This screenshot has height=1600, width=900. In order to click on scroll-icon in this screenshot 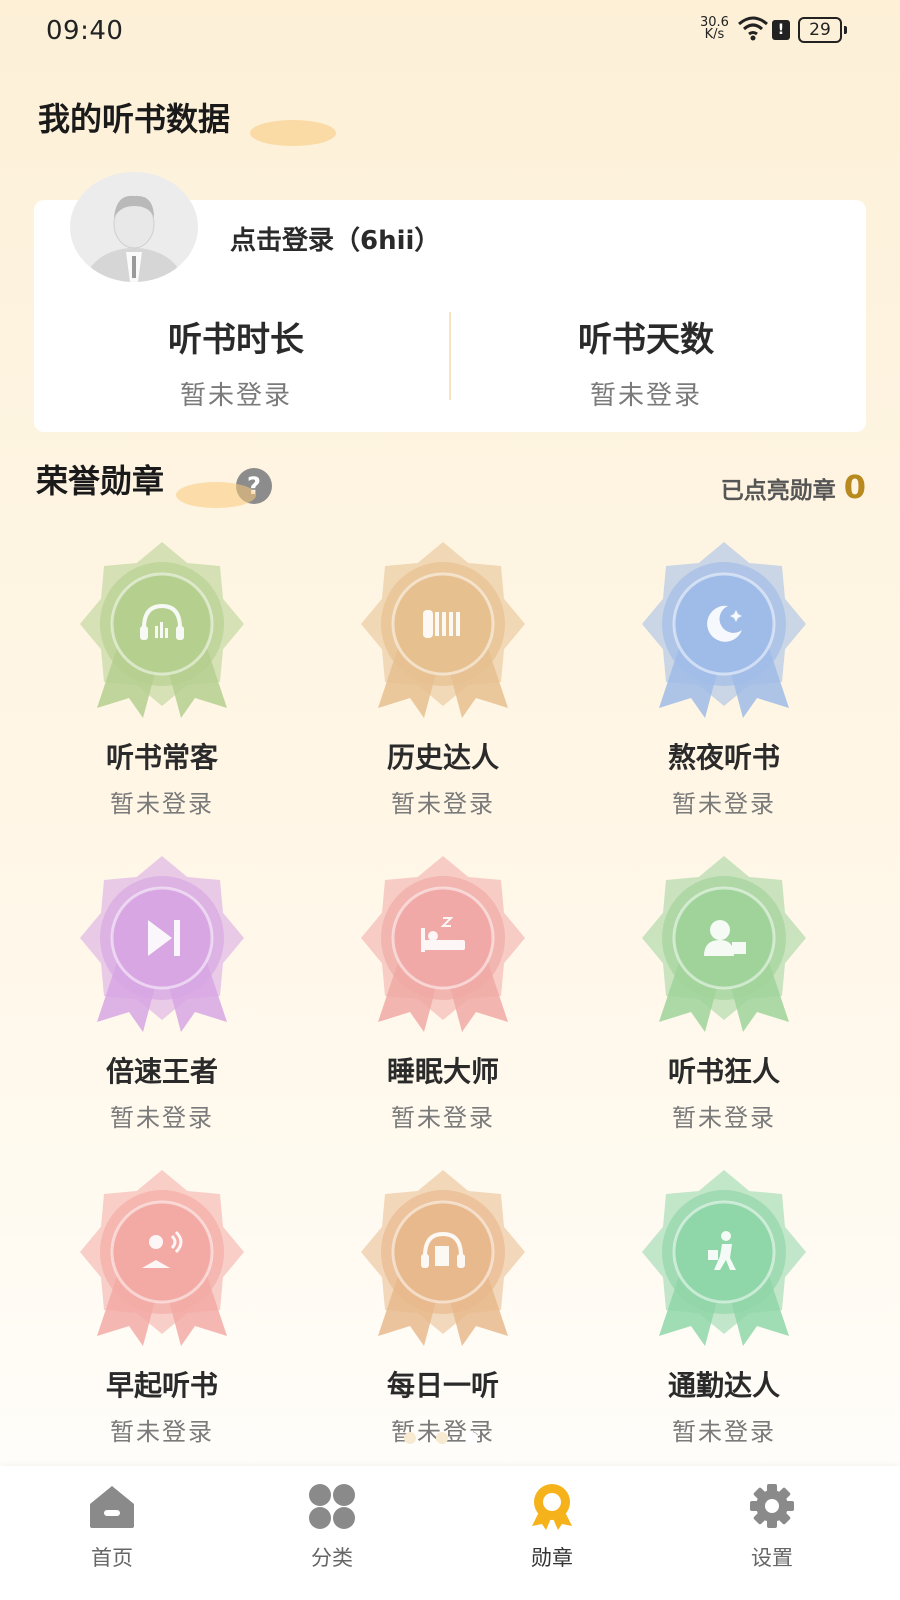, I will do `click(443, 630)`.